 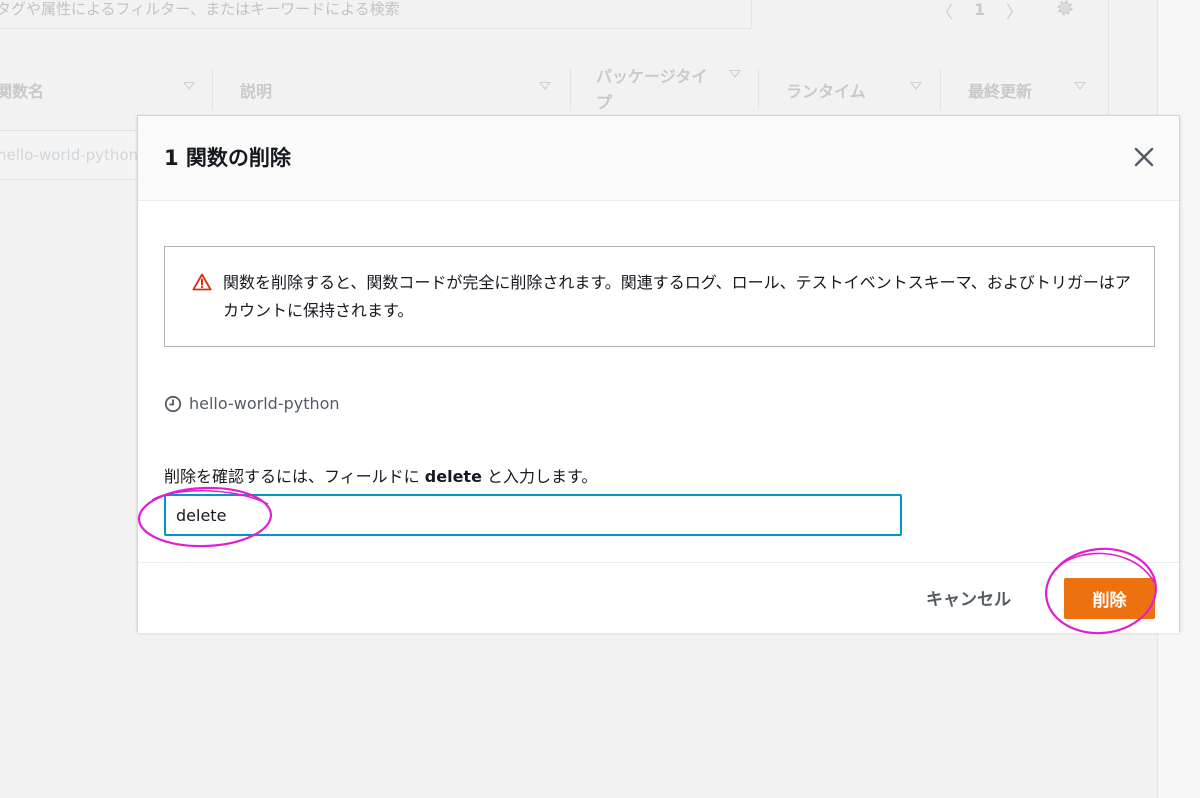 What do you see at coordinates (294, 476) in the screenshot?
I see `confirm-label-before: 削除を確認するには、フィールドに` at bounding box center [294, 476].